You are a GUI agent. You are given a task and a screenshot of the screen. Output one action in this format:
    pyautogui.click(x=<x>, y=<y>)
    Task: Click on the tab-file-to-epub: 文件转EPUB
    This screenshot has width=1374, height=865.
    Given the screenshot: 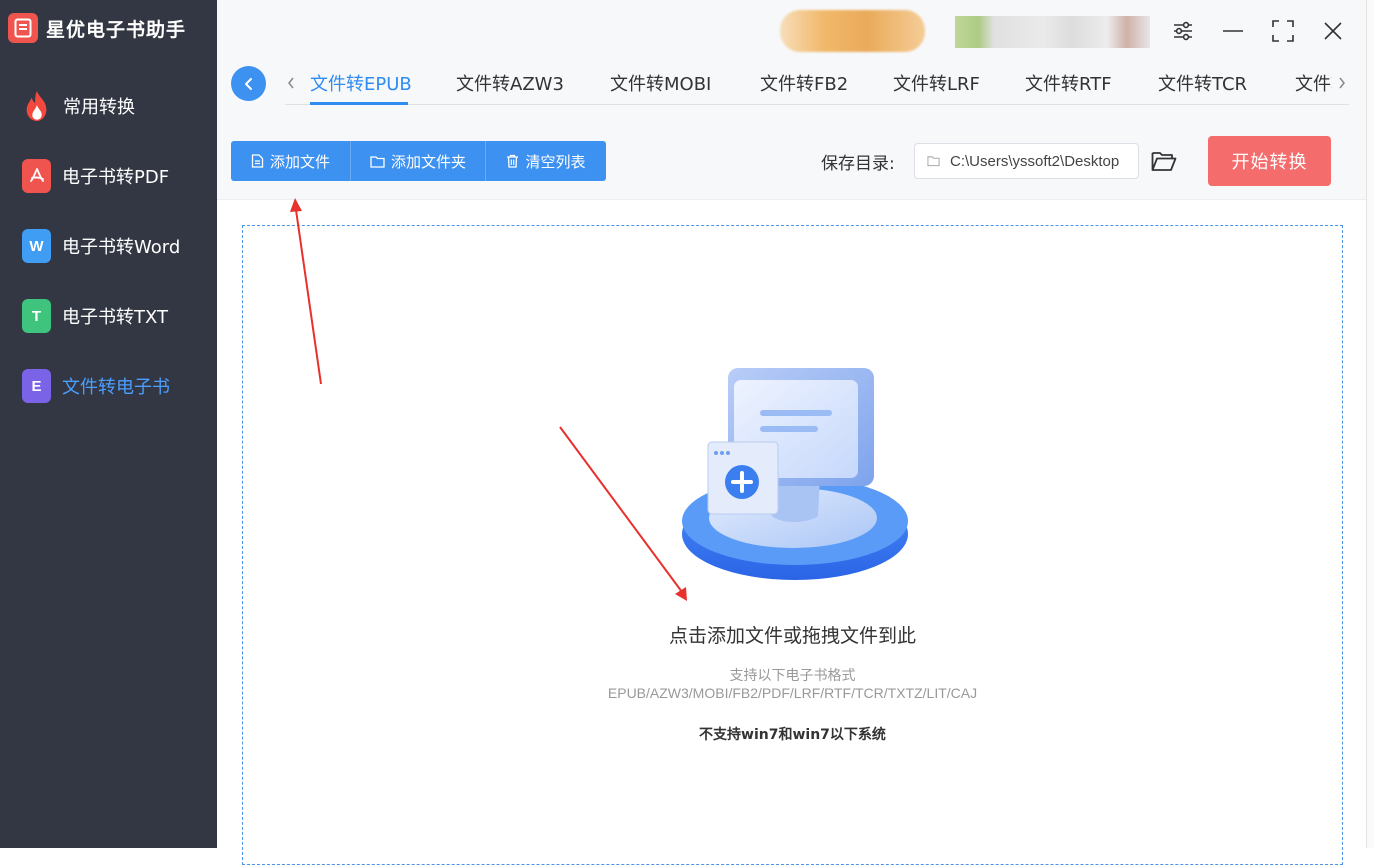 What is the action you would take?
    pyautogui.click(x=361, y=83)
    